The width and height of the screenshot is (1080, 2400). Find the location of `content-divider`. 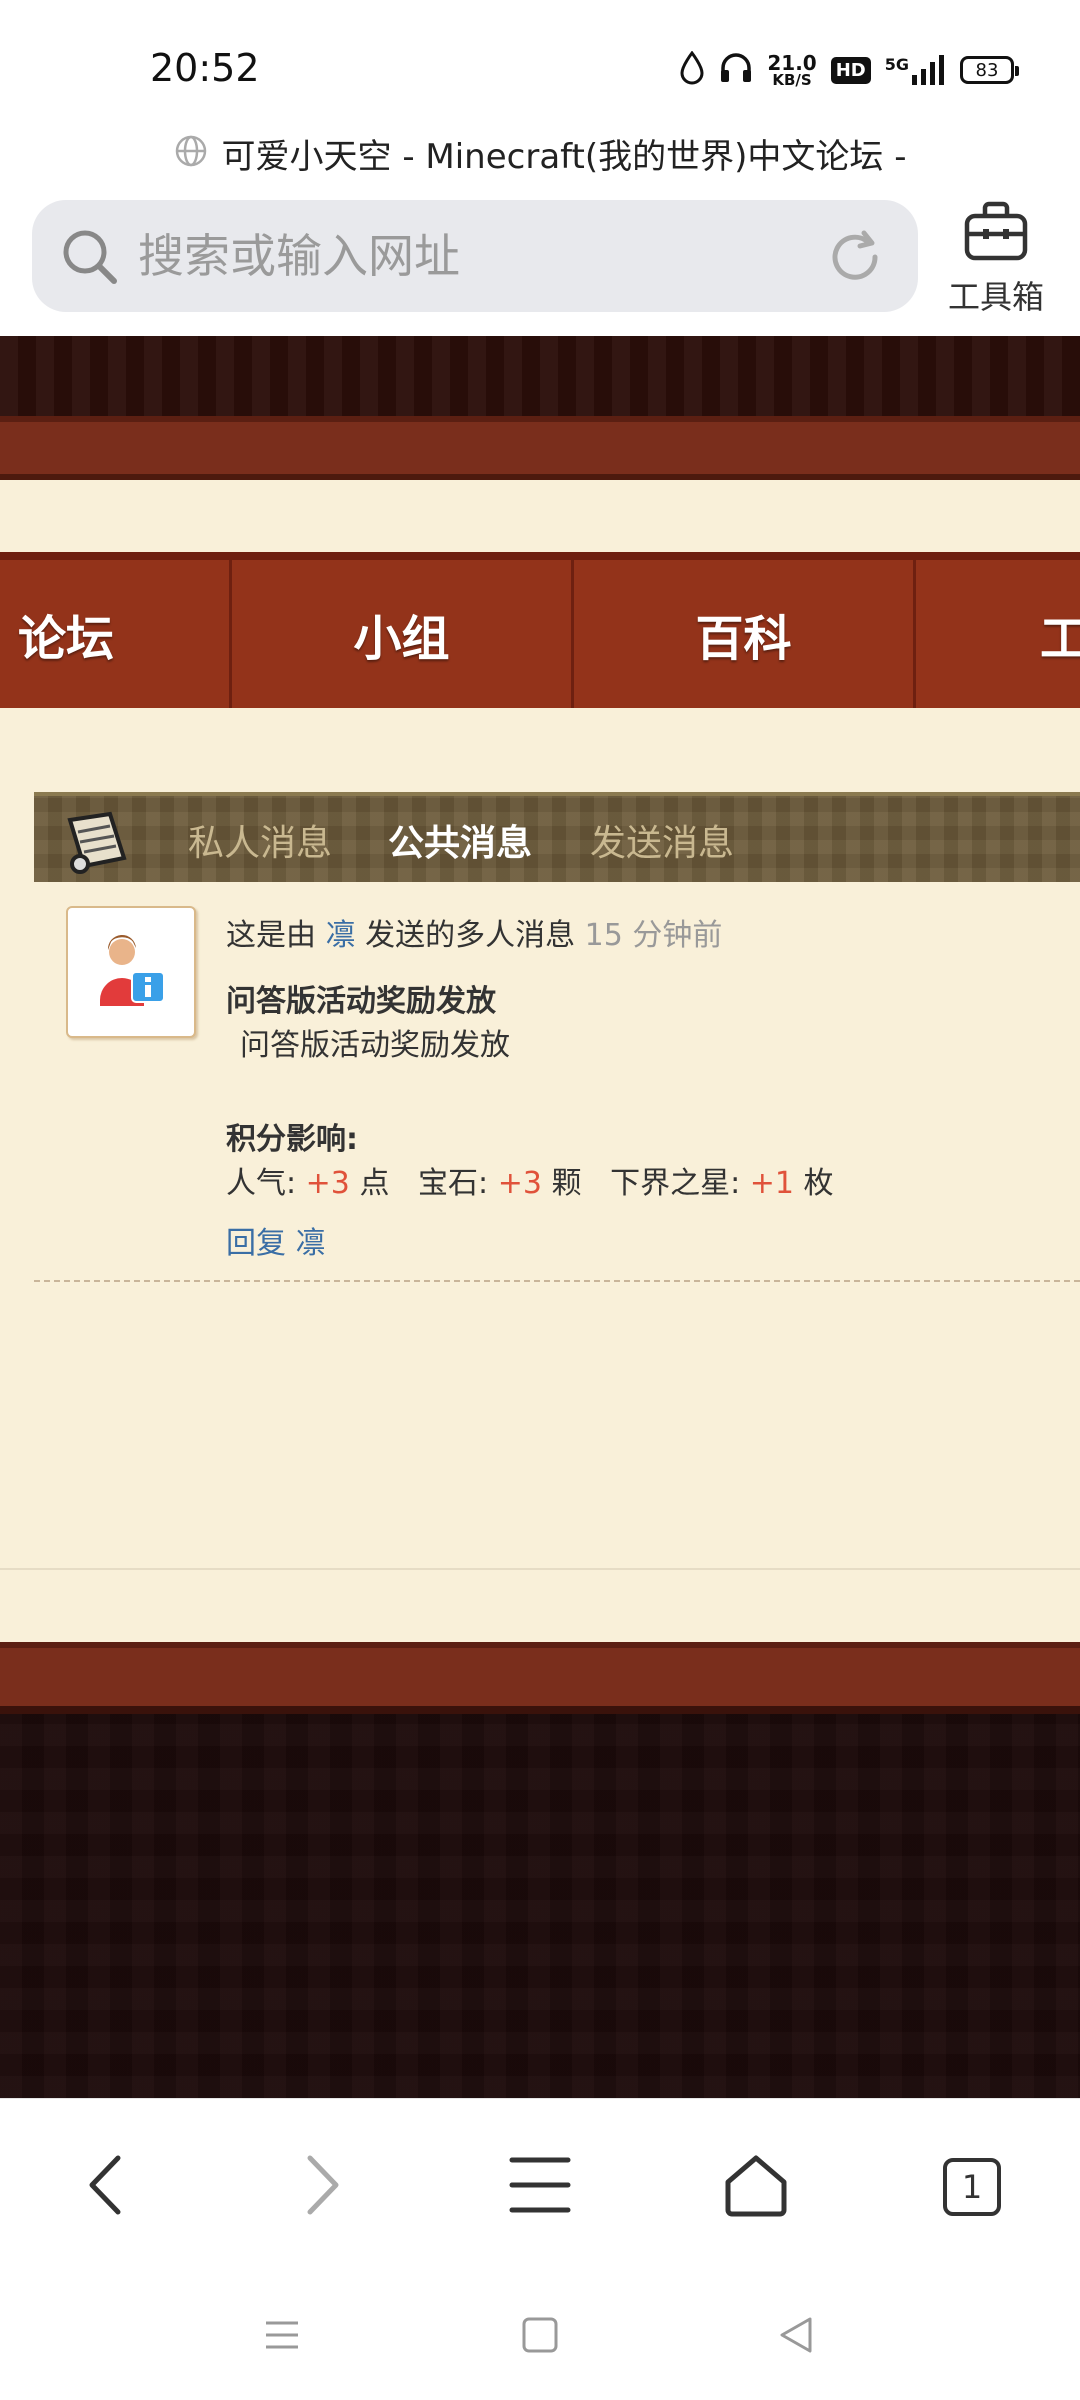

content-divider is located at coordinates (540, 1569).